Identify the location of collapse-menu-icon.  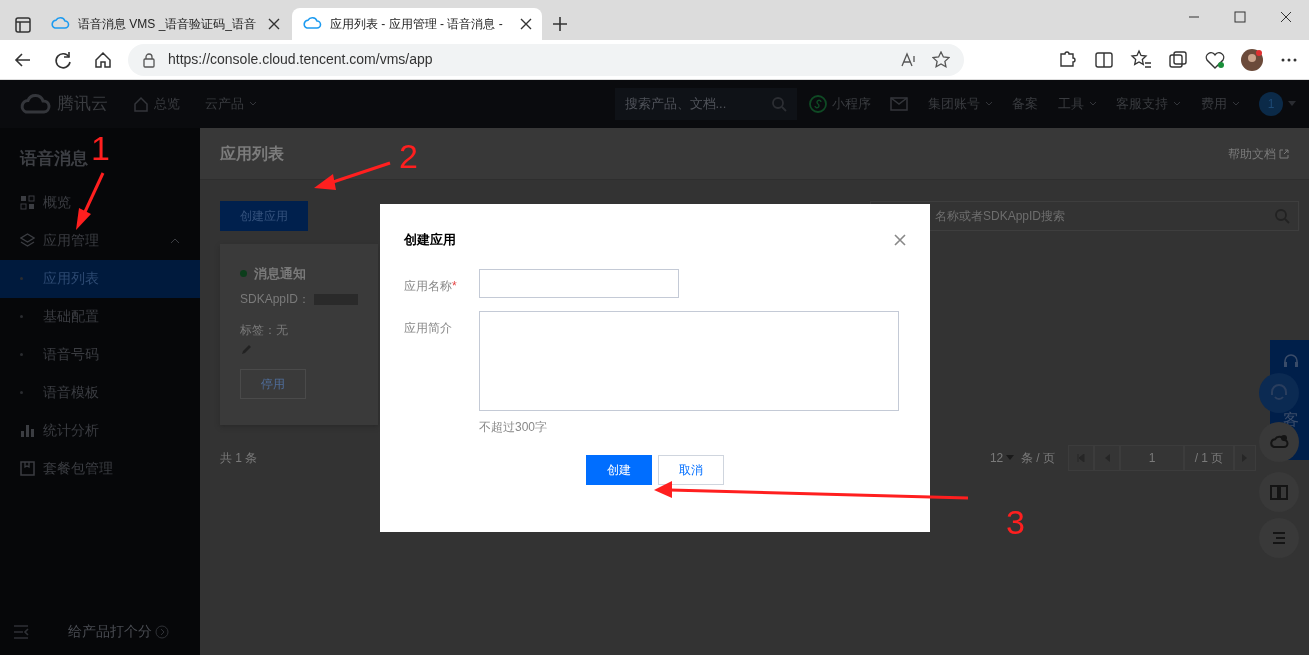
(21, 631).